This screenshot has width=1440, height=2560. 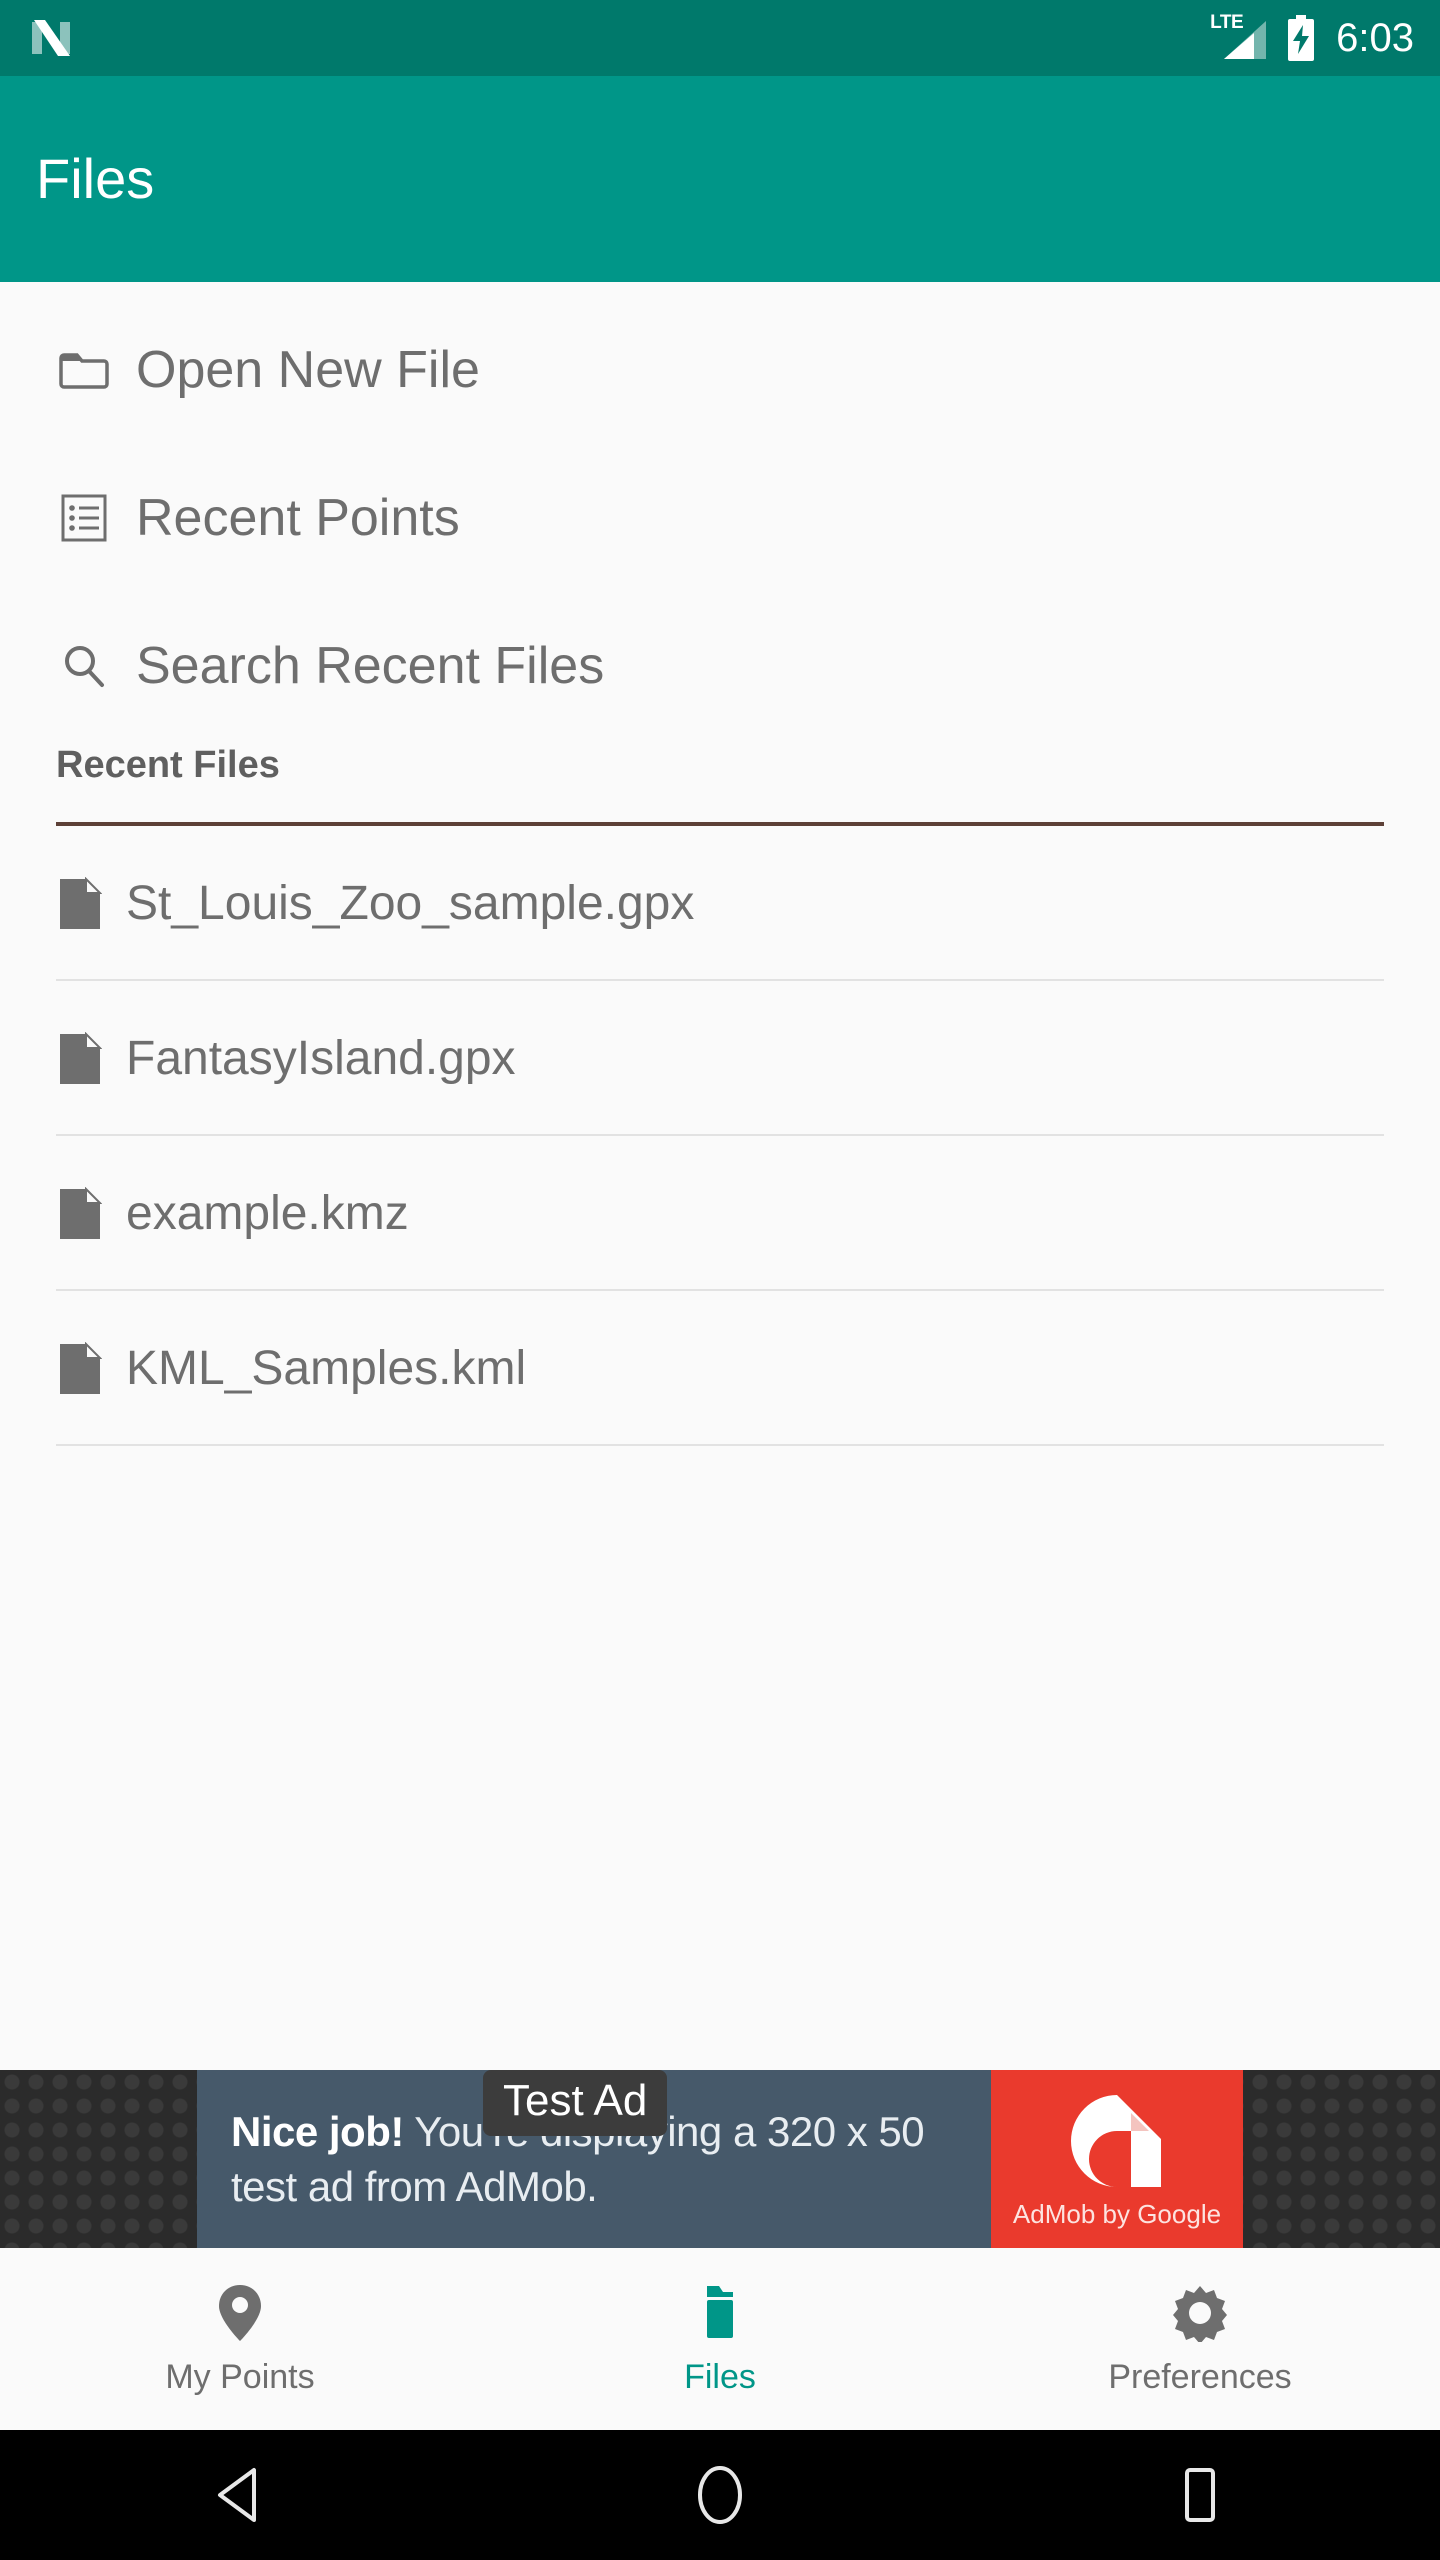 What do you see at coordinates (321, 1058) in the screenshot?
I see `file-name-label: FantasyIsland.gpx` at bounding box center [321, 1058].